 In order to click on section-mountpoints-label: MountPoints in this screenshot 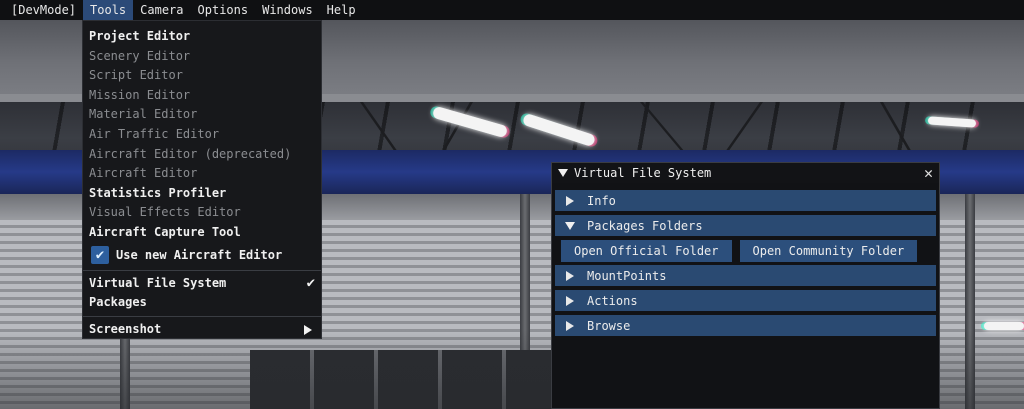, I will do `click(627, 275)`.